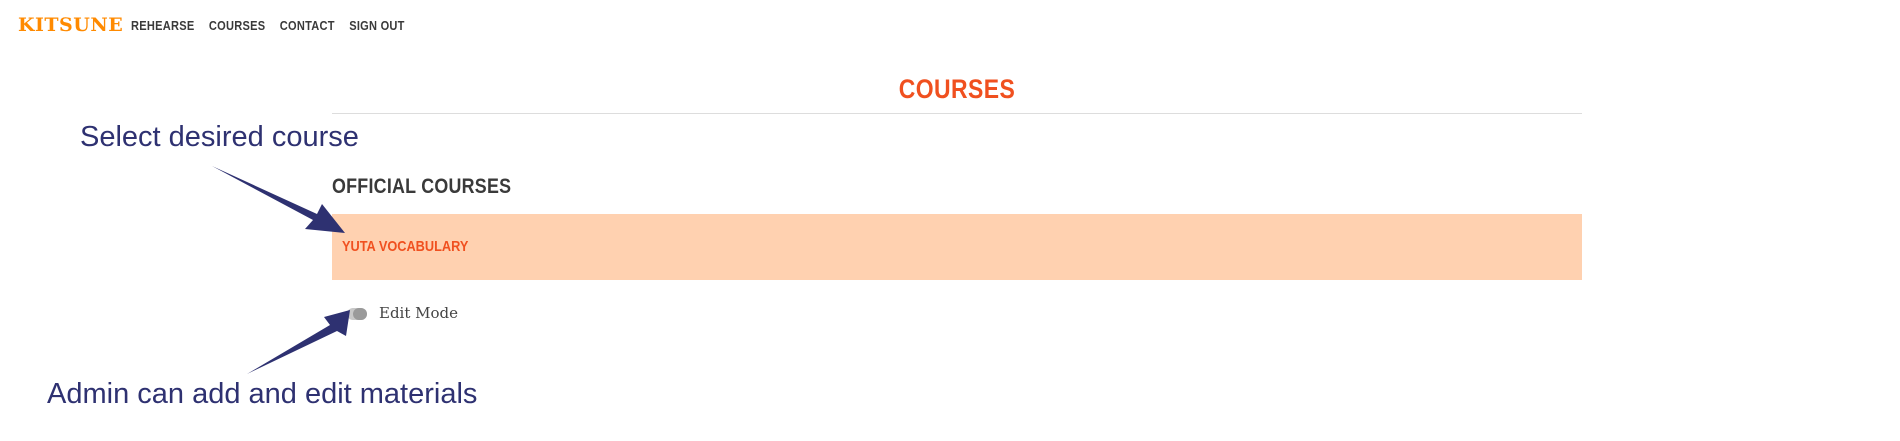 The image size is (1900, 441). I want to click on annotation-admin-note: Admin can add and edit materials, so click(262, 394).